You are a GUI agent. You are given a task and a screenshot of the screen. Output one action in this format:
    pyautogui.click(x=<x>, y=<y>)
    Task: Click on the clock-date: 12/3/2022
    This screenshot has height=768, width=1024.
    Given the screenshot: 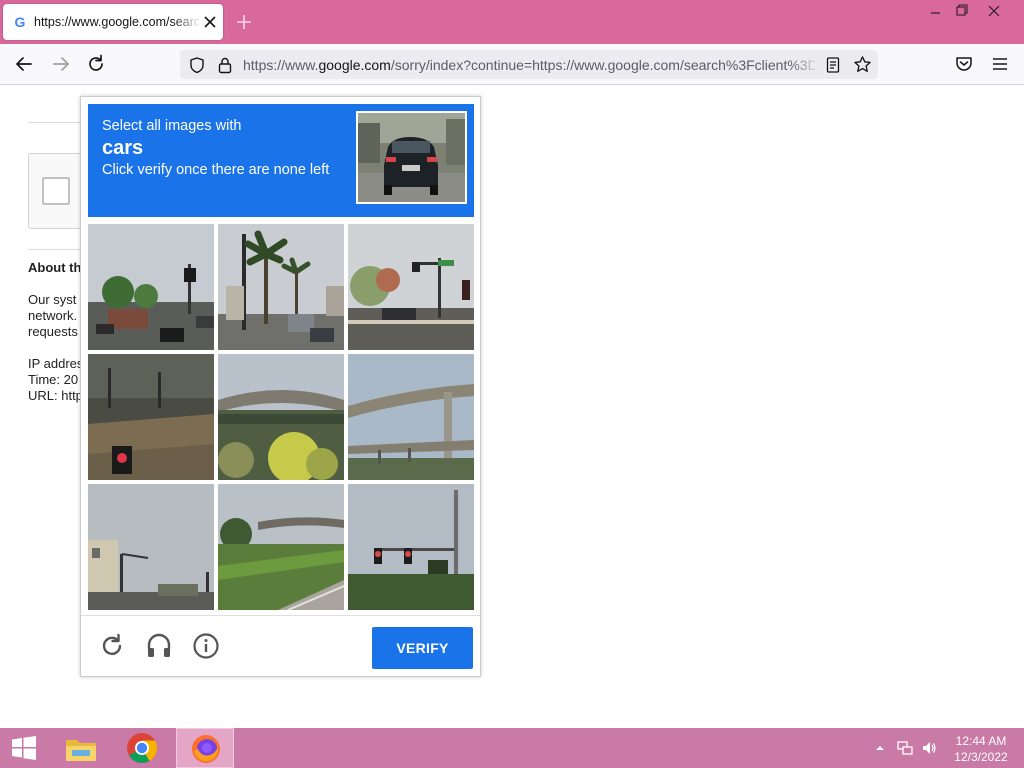 What is the action you would take?
    pyautogui.click(x=981, y=757)
    